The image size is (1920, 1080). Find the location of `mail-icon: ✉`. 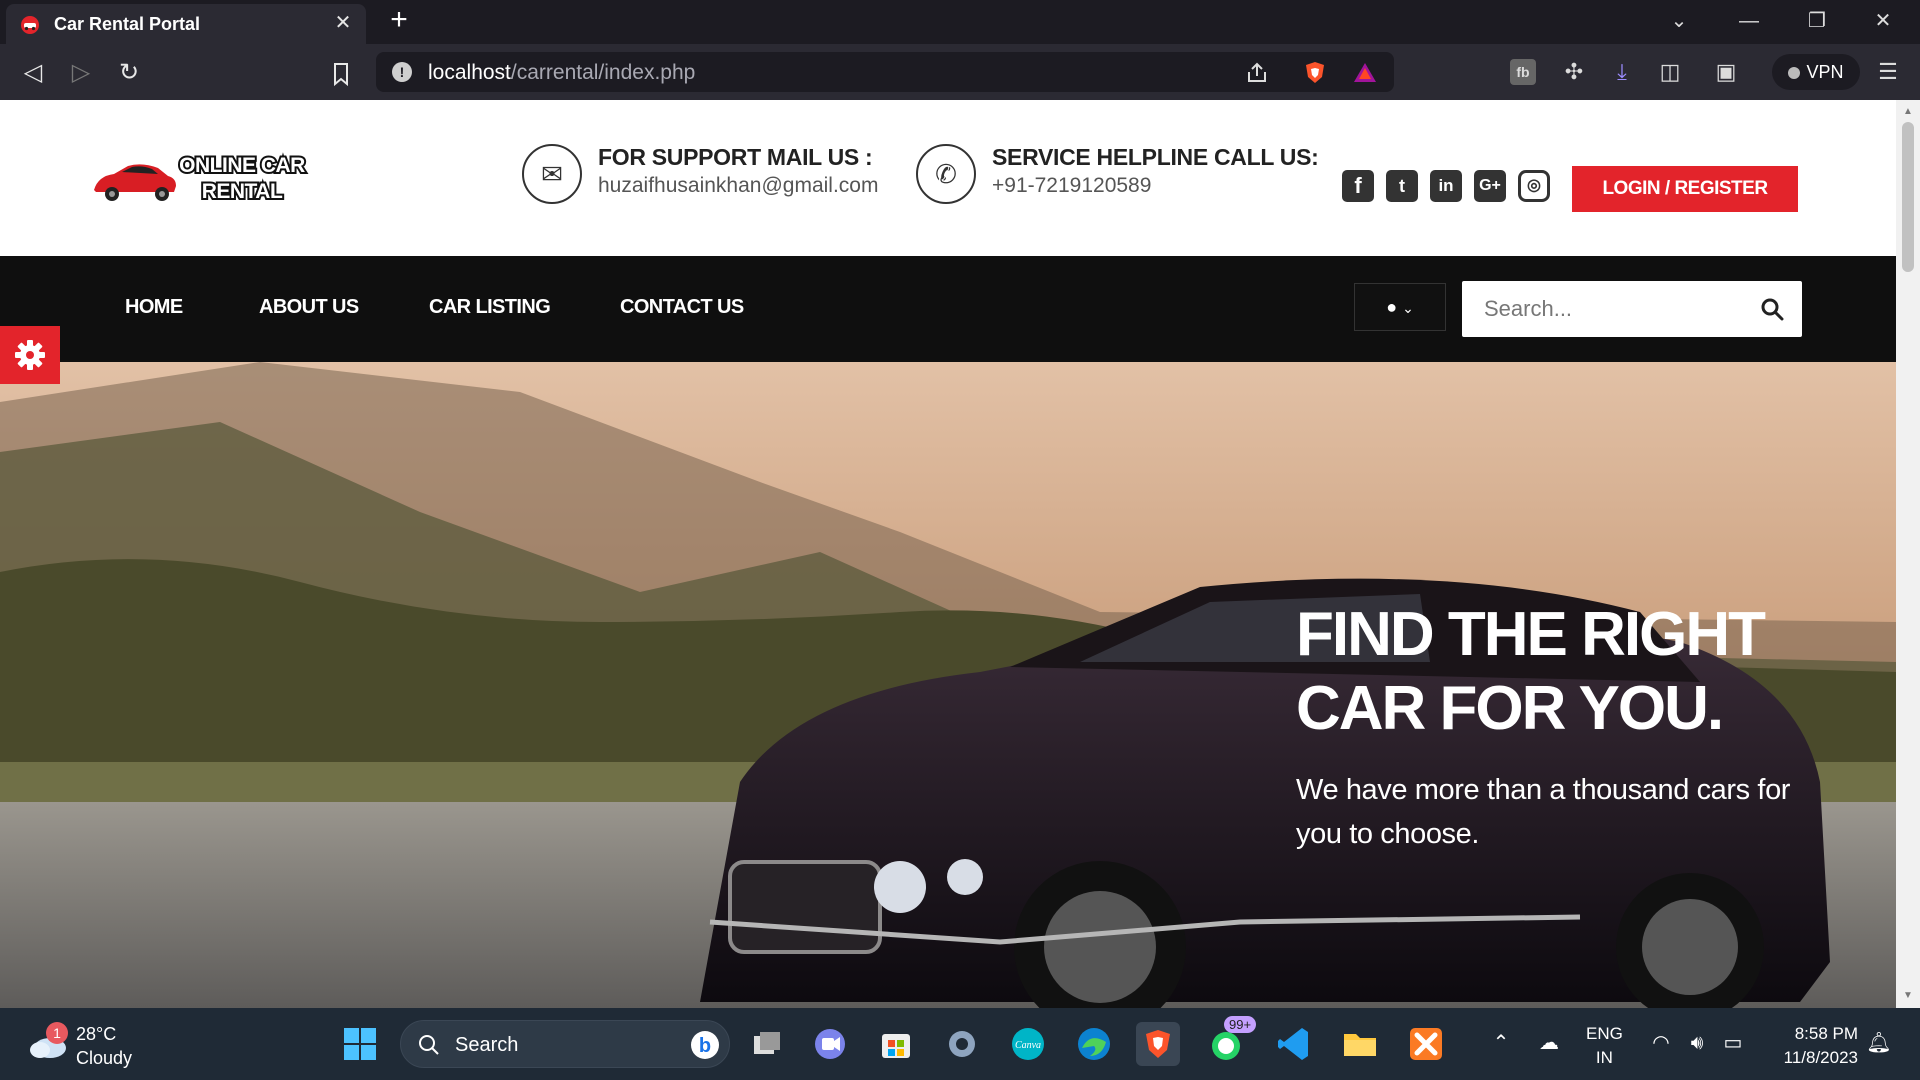

mail-icon: ✉ is located at coordinates (552, 174).